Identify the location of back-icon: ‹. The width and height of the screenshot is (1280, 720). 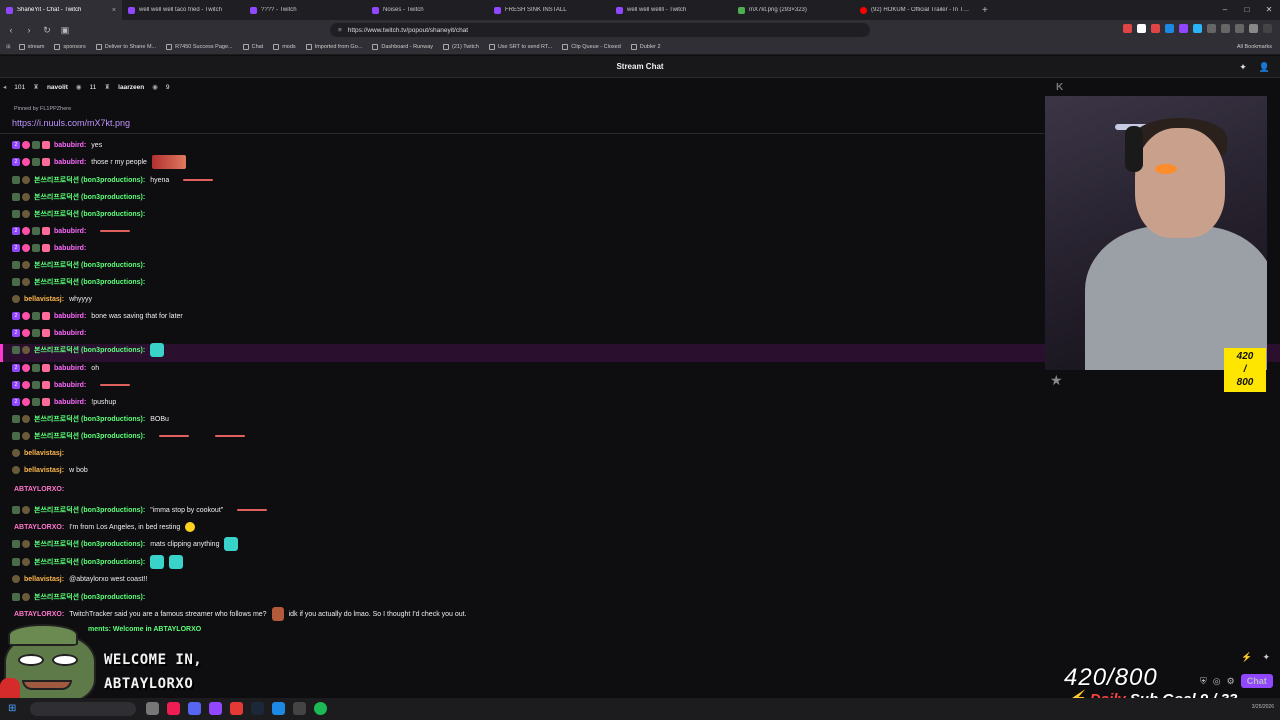
(11, 30).